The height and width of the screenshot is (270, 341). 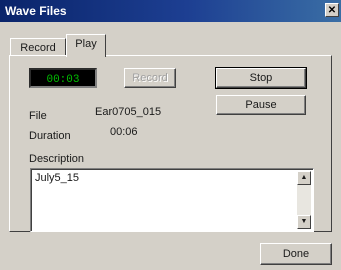 I want to click on tab-play: Play, so click(x=86, y=45).